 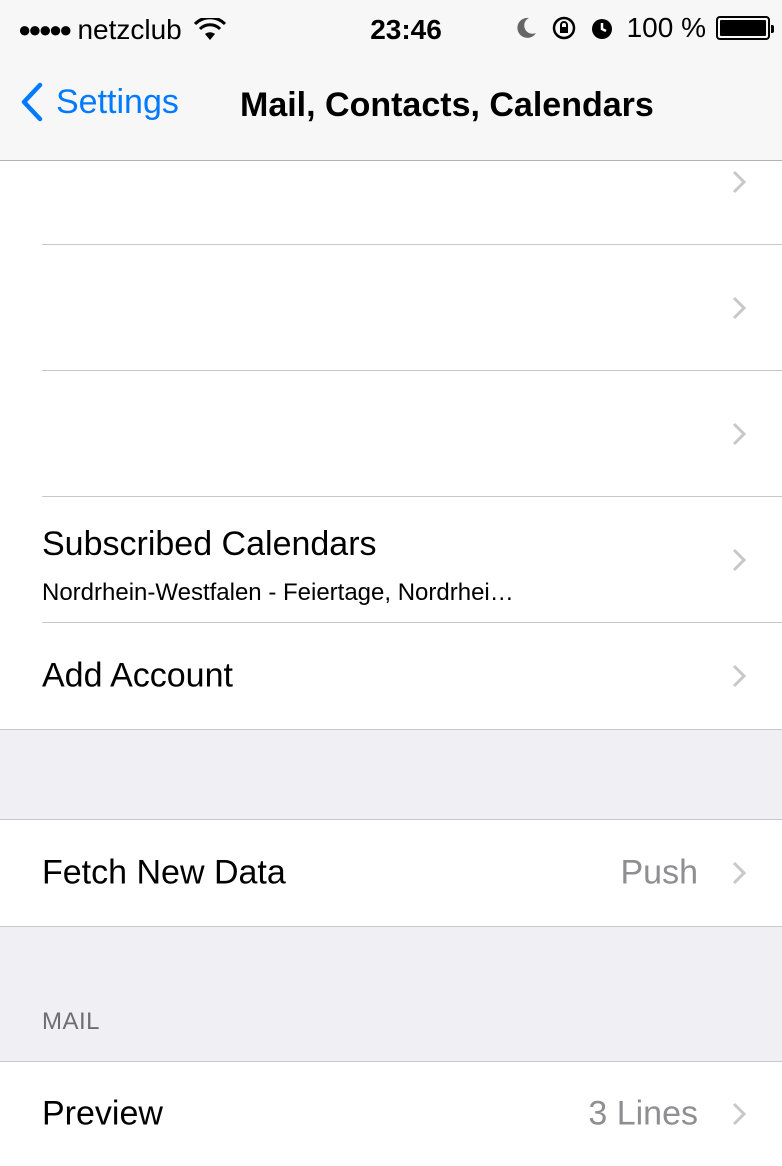 What do you see at coordinates (117, 101) in the screenshot?
I see `back-label: Settings` at bounding box center [117, 101].